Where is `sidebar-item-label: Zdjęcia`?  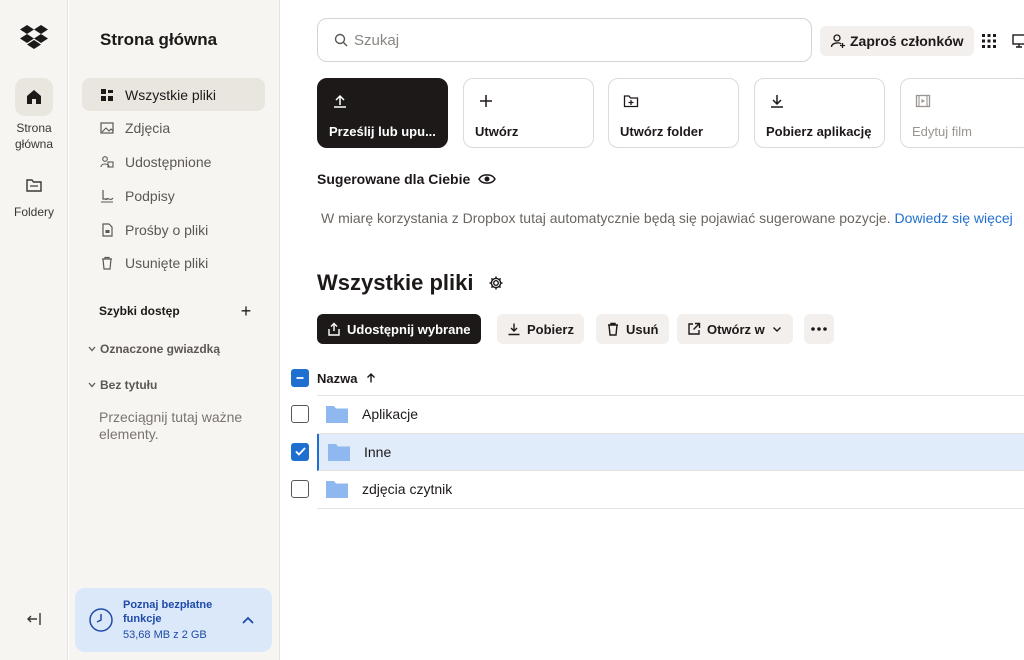 sidebar-item-label: Zdjęcia is located at coordinates (148, 128).